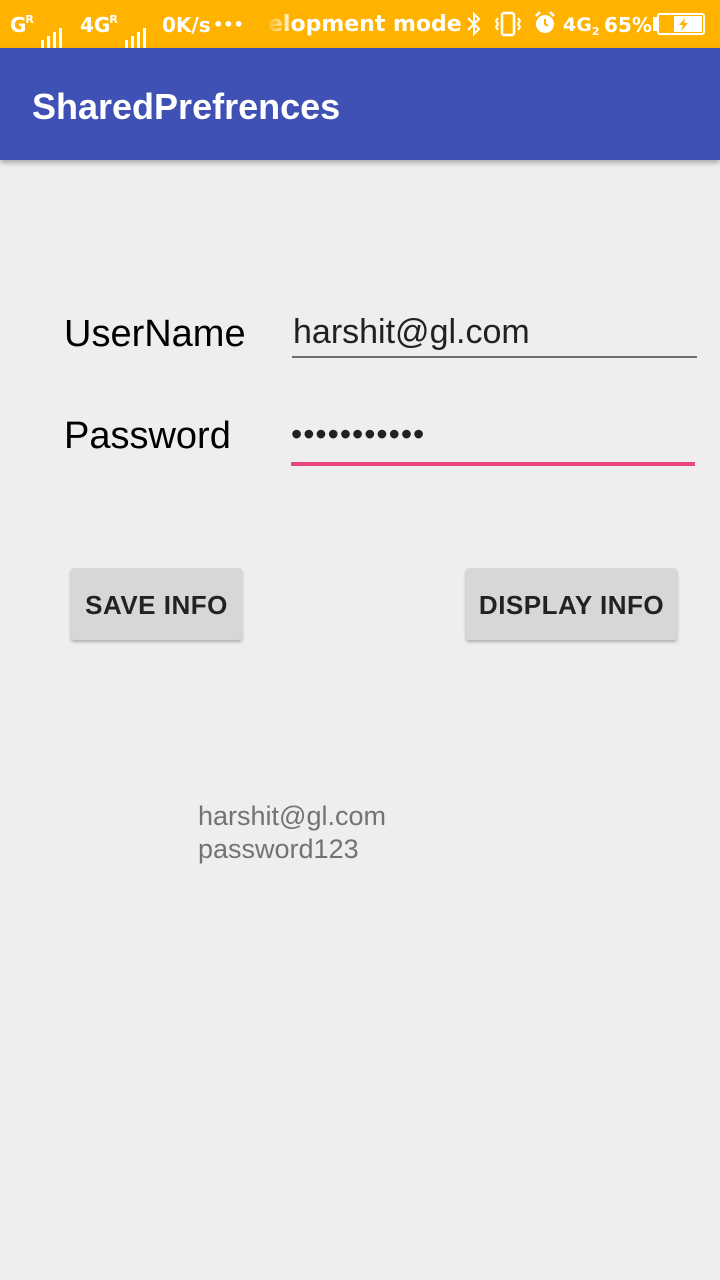 The height and width of the screenshot is (1280, 720). What do you see at coordinates (365, 24) in the screenshot?
I see `notification-text: elopment mode` at bounding box center [365, 24].